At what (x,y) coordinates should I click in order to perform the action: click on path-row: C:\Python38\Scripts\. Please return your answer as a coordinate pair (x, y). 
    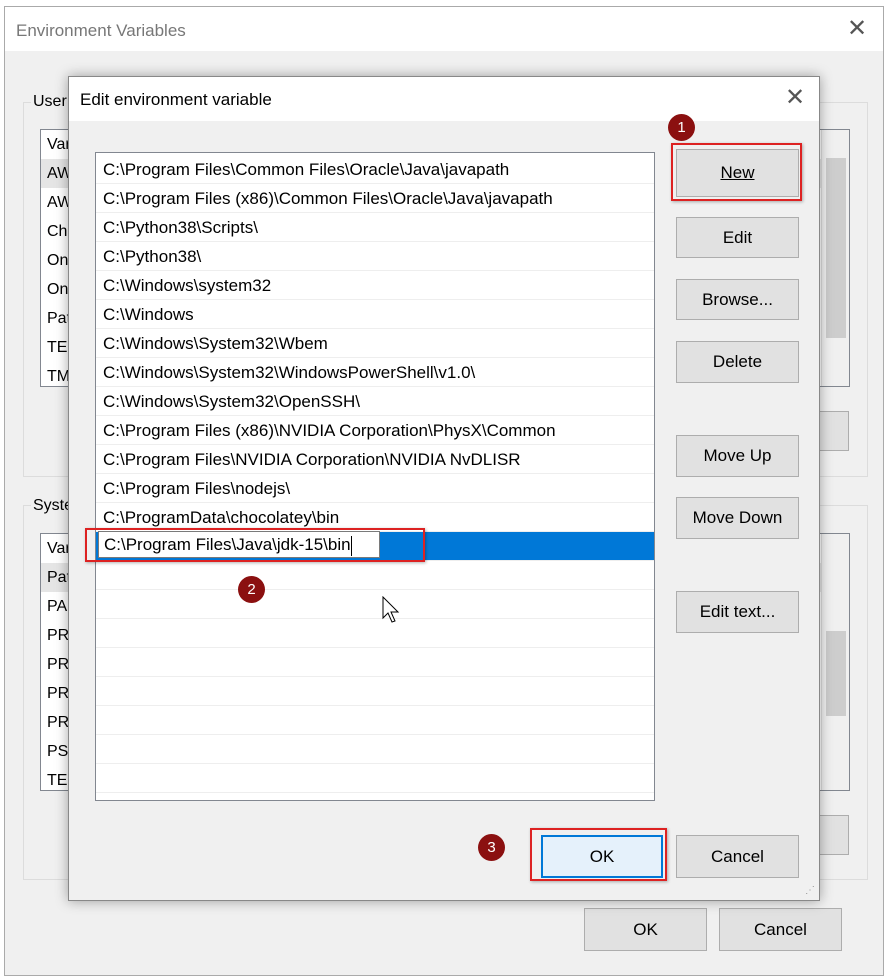
    Looking at the image, I should click on (375, 227).